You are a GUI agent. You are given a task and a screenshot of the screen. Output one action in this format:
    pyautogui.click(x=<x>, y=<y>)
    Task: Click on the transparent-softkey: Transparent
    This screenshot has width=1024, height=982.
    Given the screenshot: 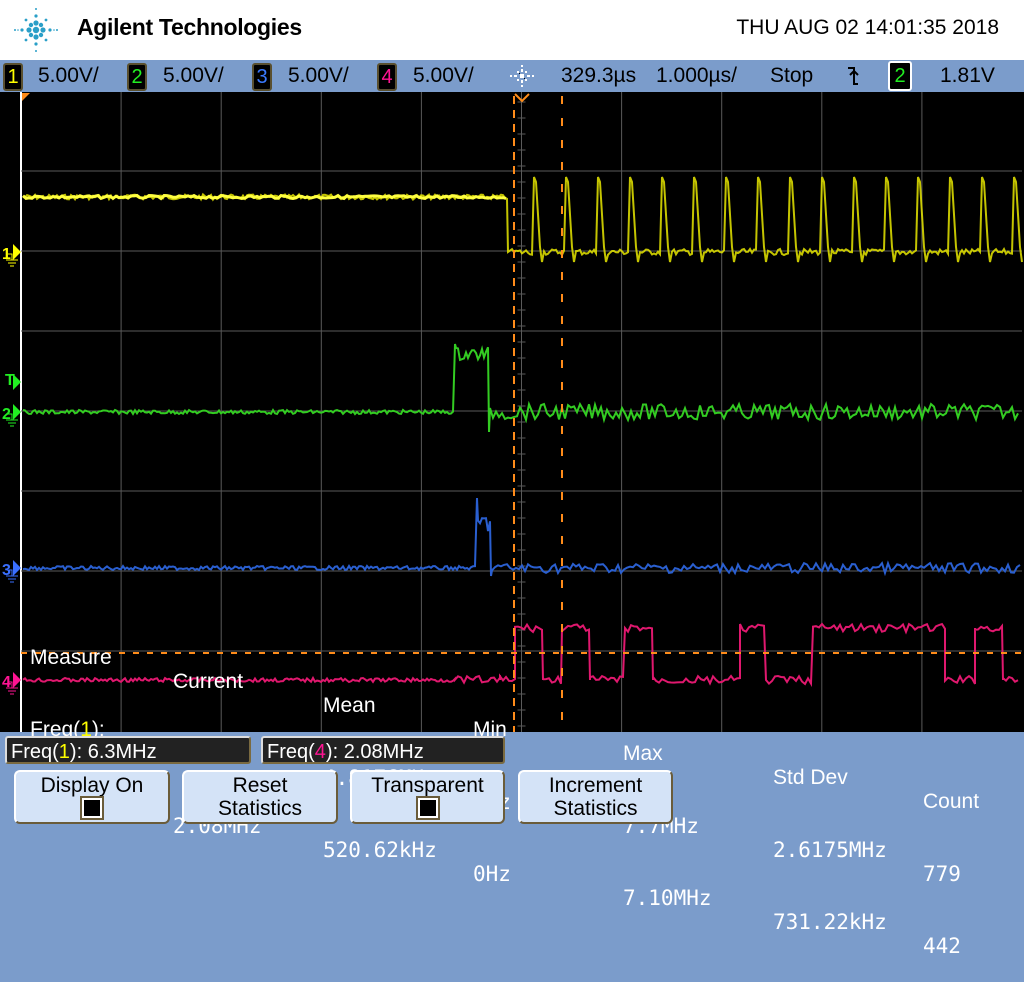 What is the action you would take?
    pyautogui.click(x=427, y=797)
    